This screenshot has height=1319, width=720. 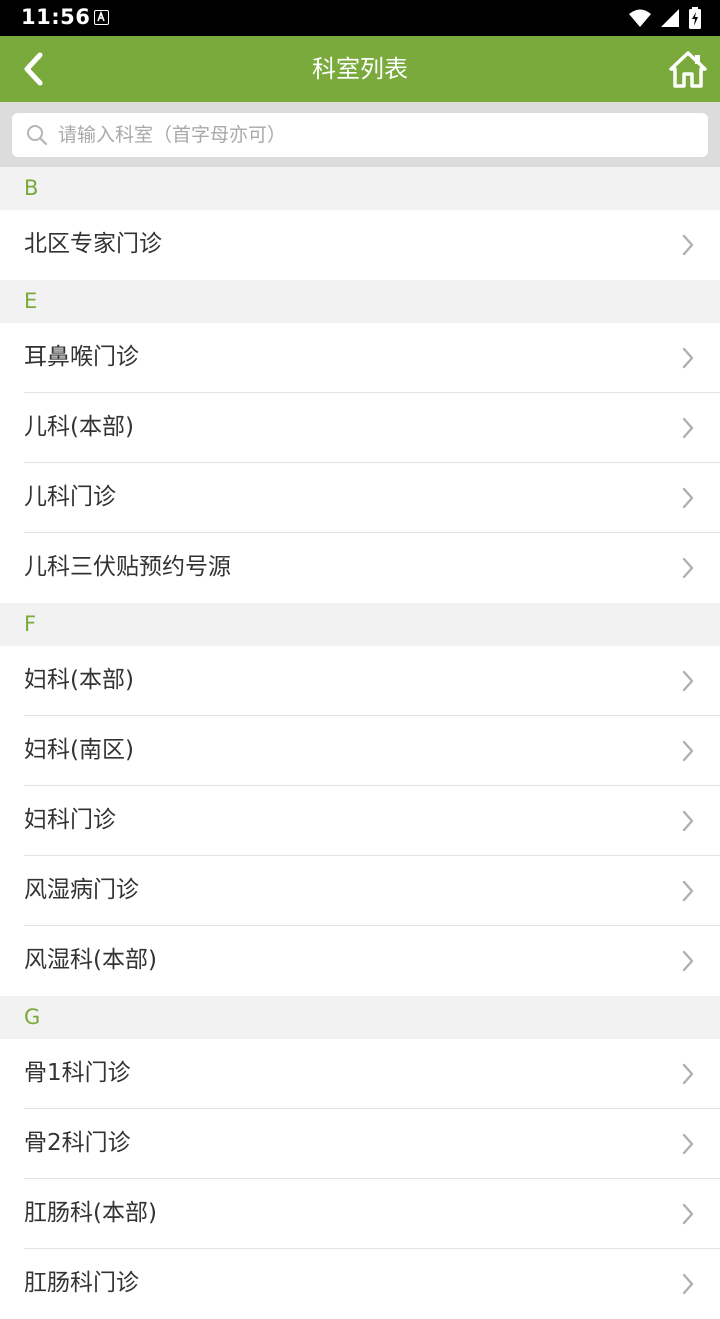 What do you see at coordinates (101, 17) in the screenshot?
I see `notification-a-icon` at bounding box center [101, 17].